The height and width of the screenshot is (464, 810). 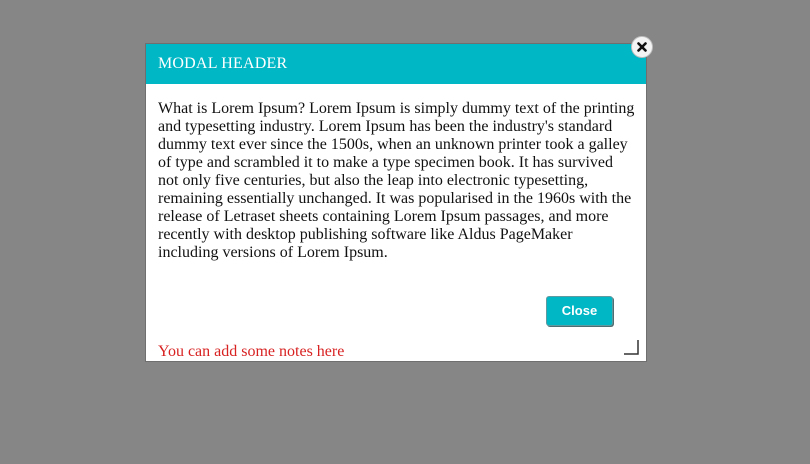 I want to click on close-button: Close, so click(x=579, y=311).